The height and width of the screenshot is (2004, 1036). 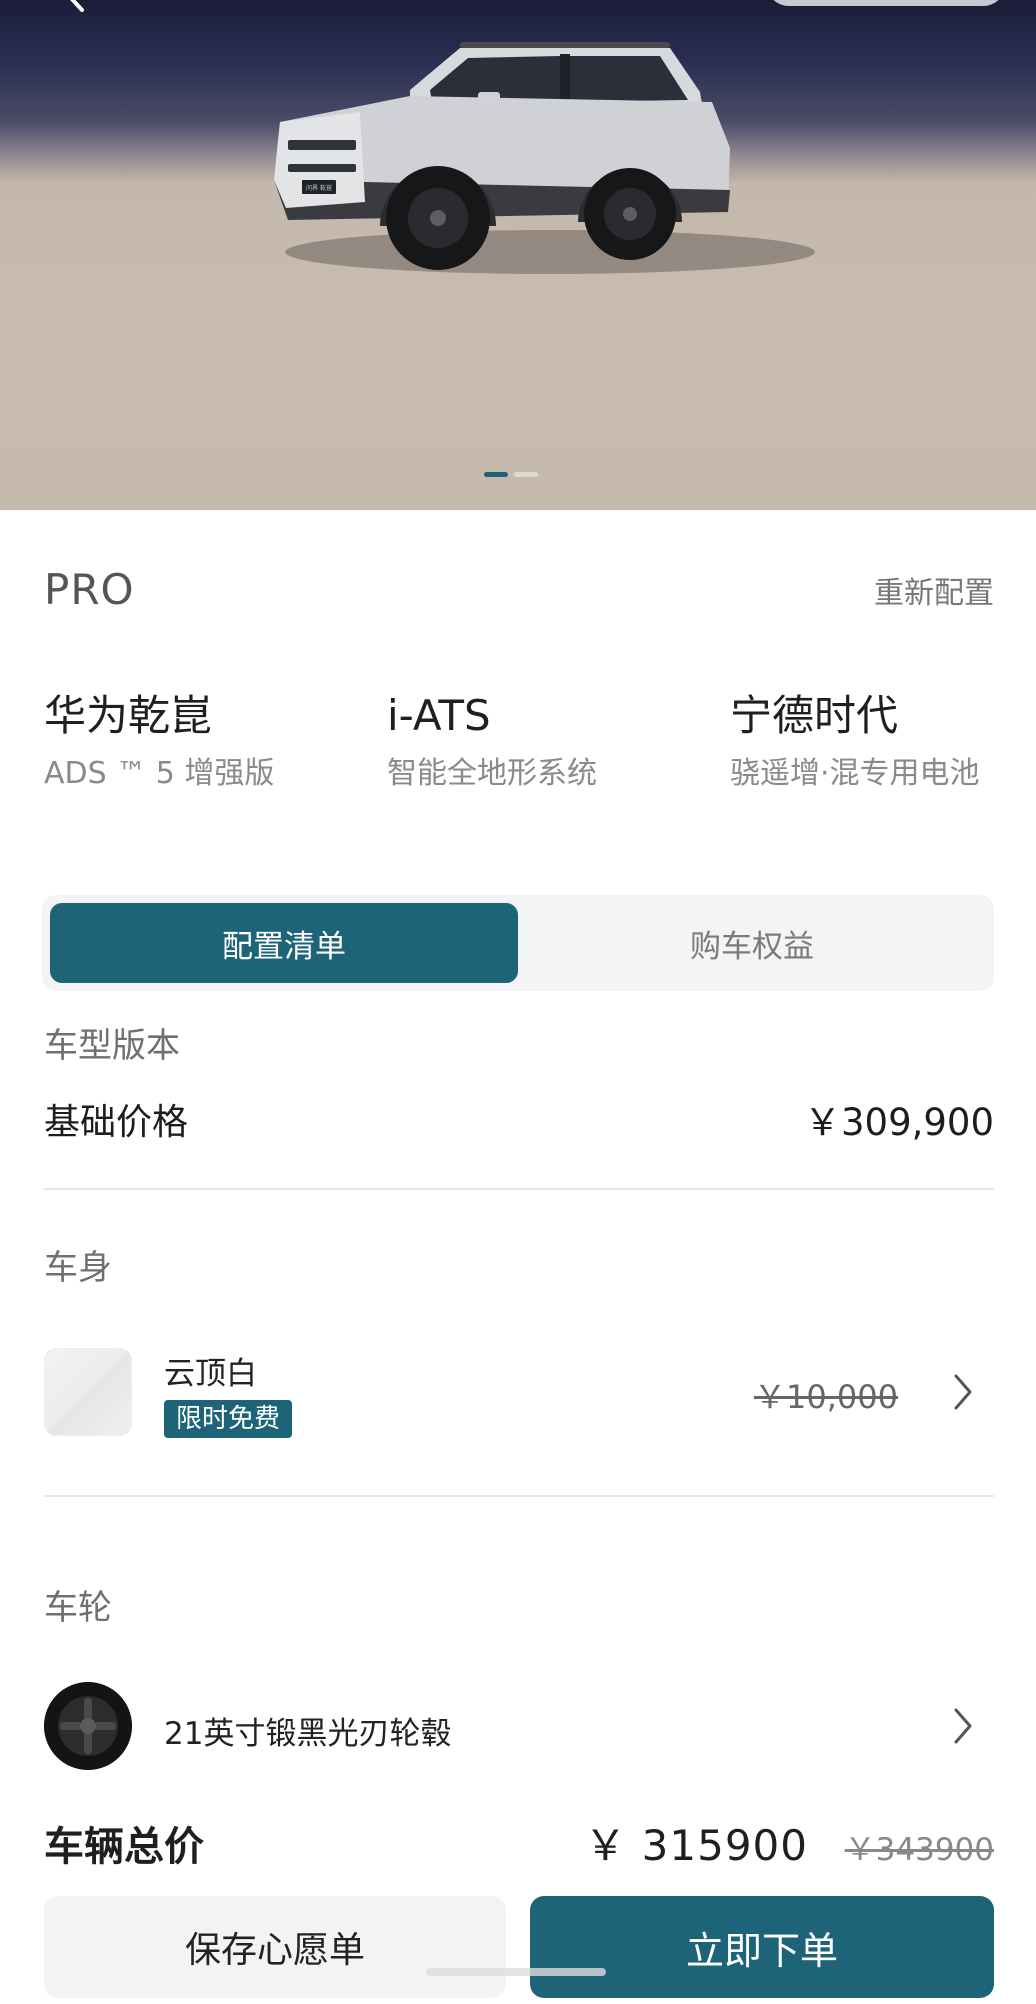 What do you see at coordinates (526, 474) in the screenshot?
I see `carousel-dot` at bounding box center [526, 474].